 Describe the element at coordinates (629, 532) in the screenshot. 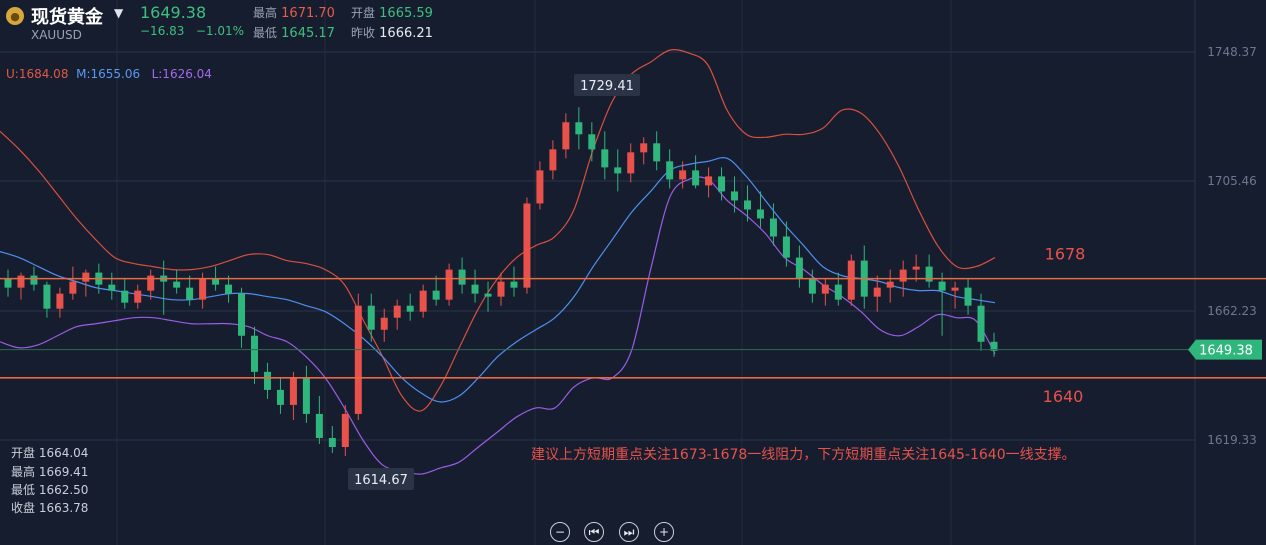

I see `skip-forward-icon: ⏭` at that location.